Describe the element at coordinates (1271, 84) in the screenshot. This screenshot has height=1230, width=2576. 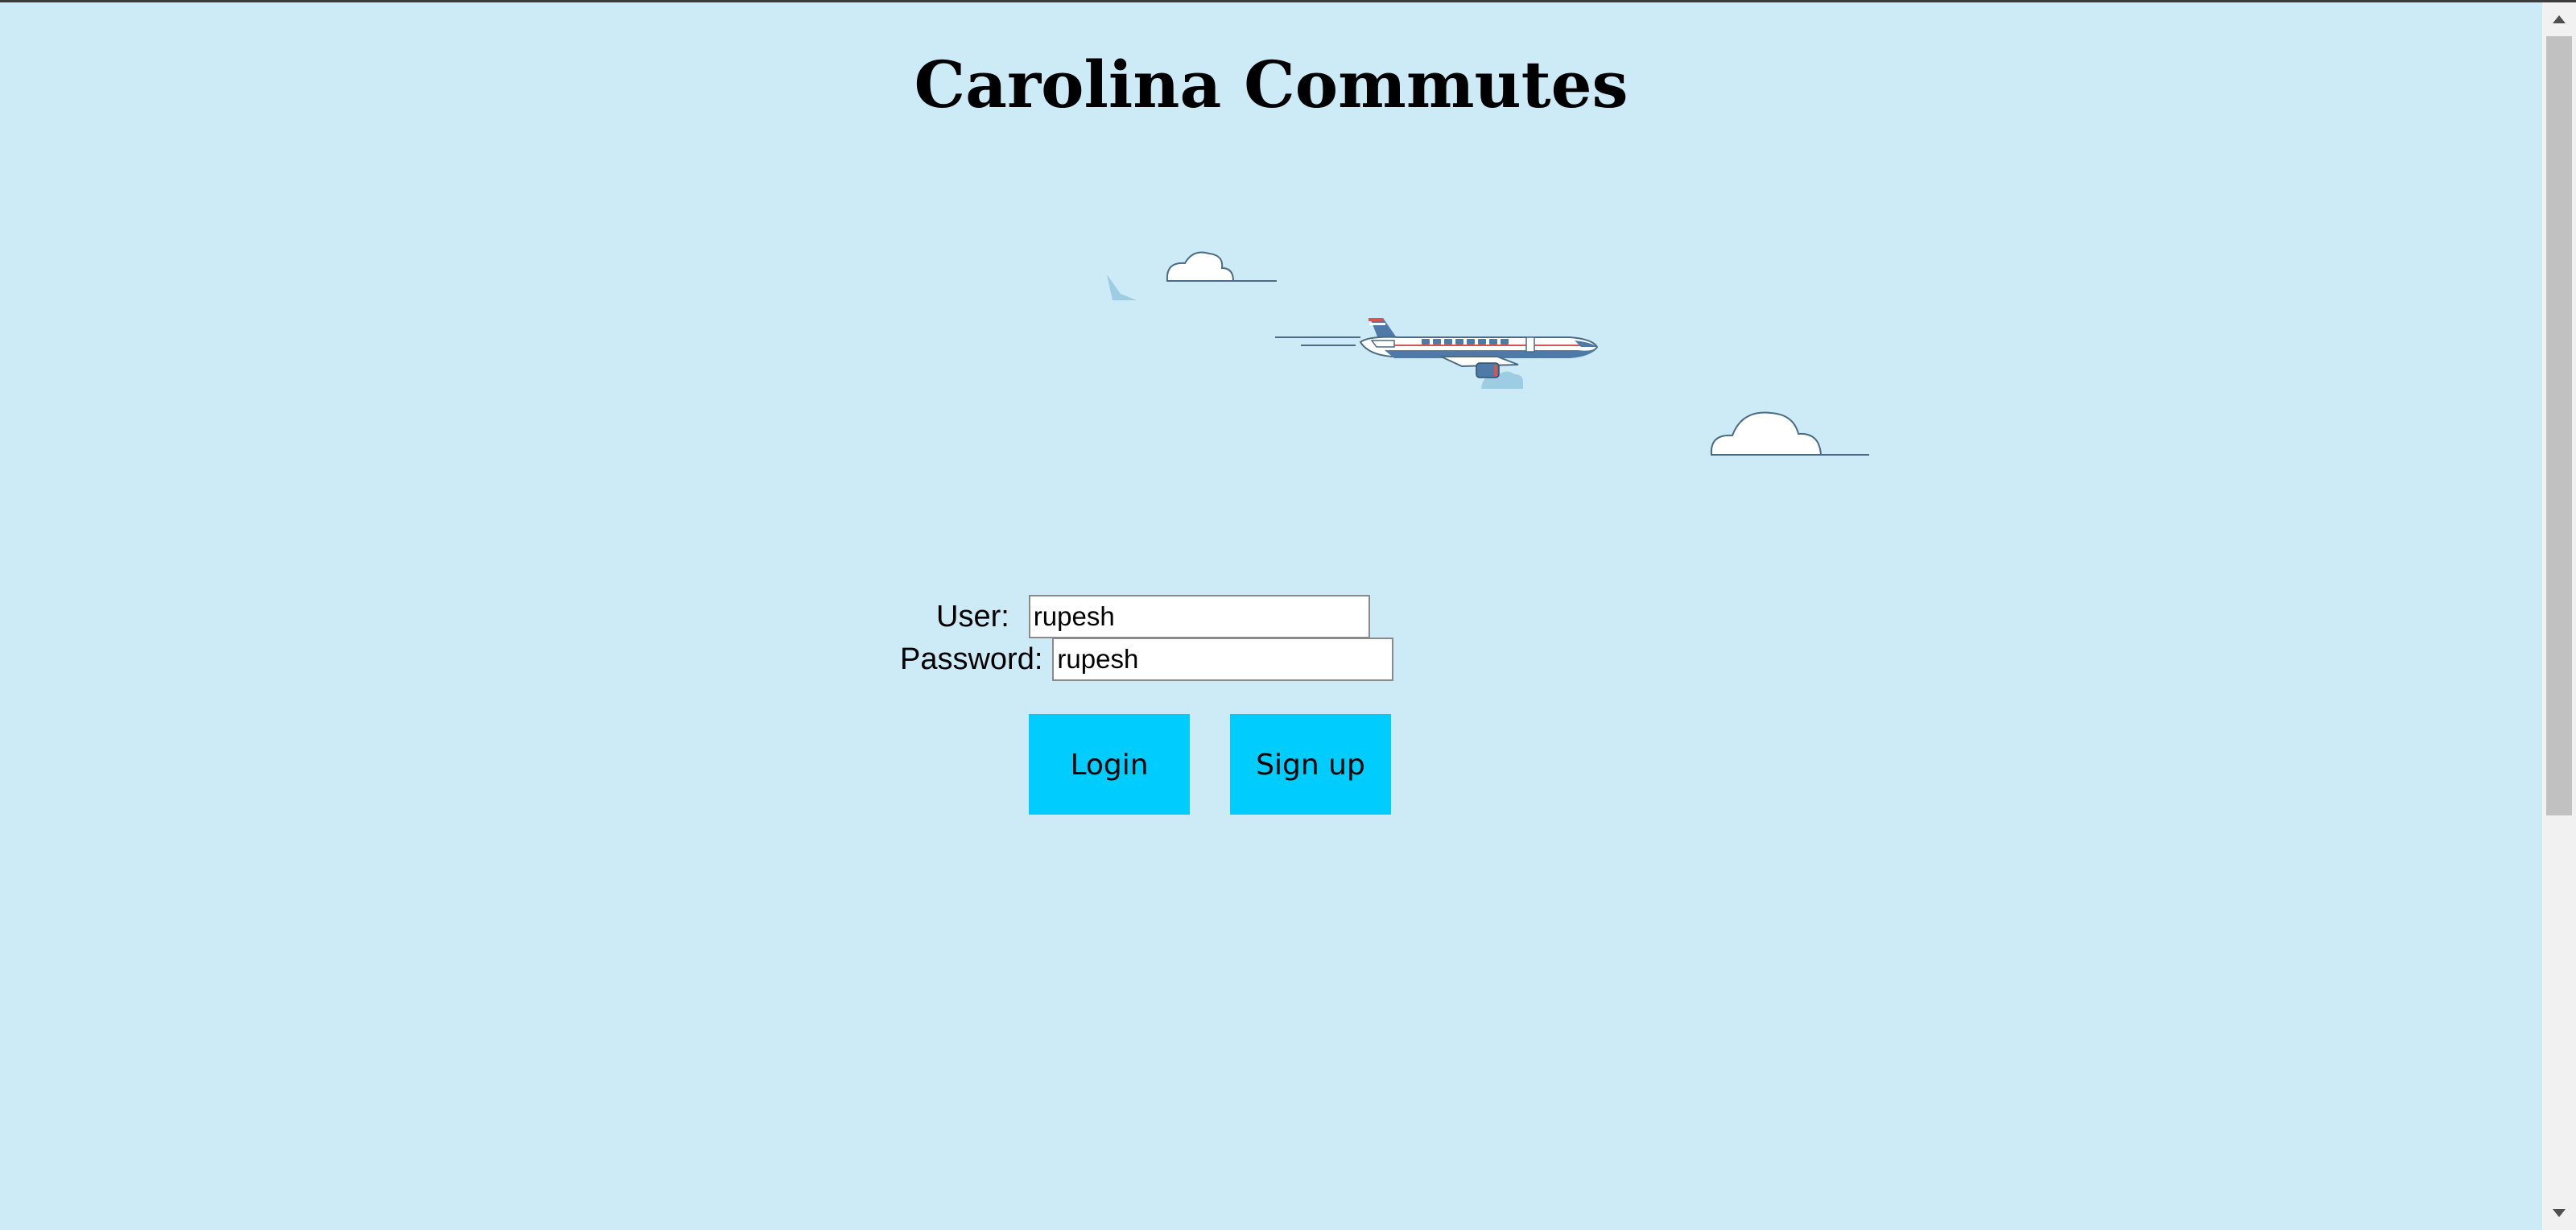
I see `page-title: Carolina Commutes` at that location.